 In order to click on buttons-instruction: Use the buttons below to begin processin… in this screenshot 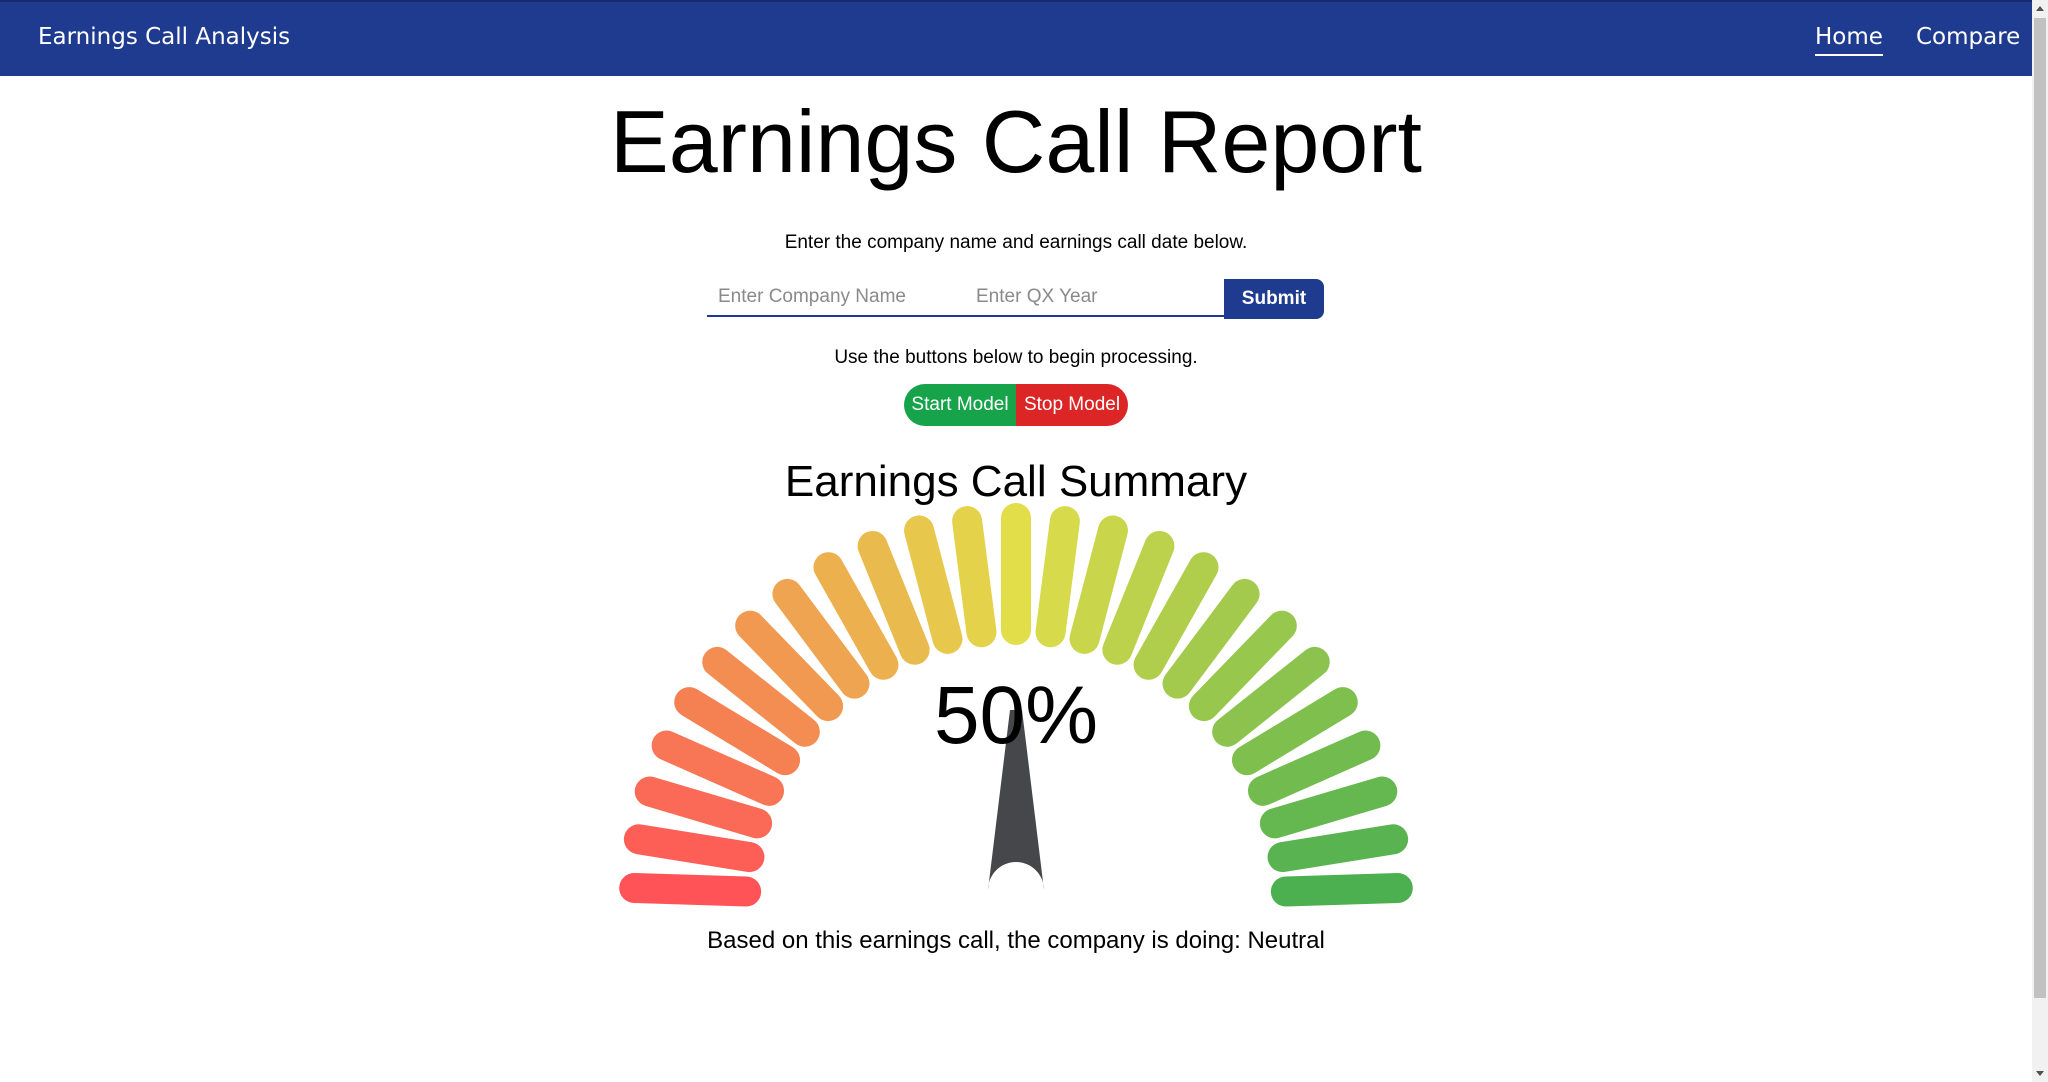, I will do `click(1016, 357)`.